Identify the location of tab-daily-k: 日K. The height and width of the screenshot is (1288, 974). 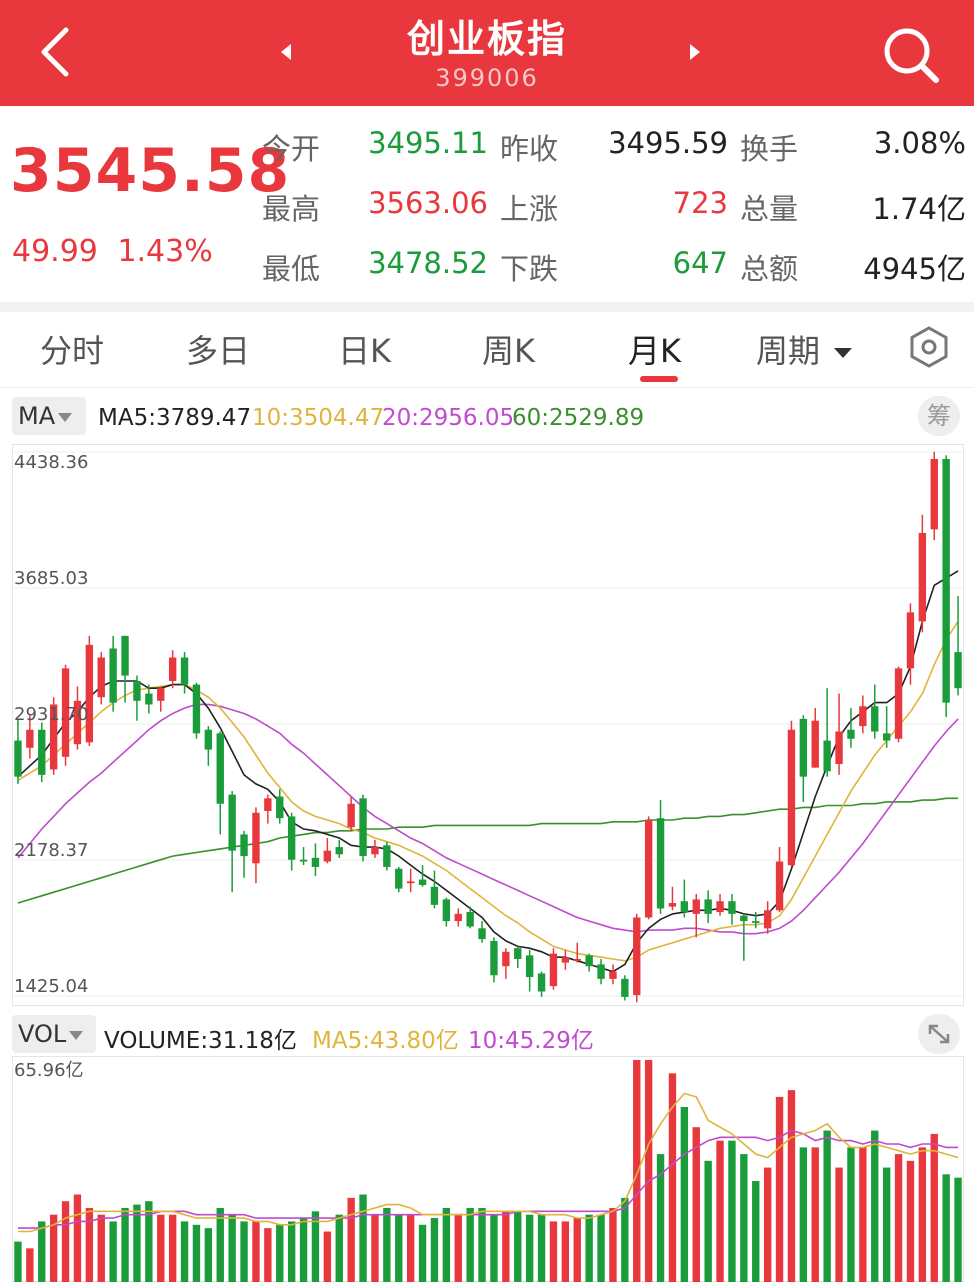
(364, 349).